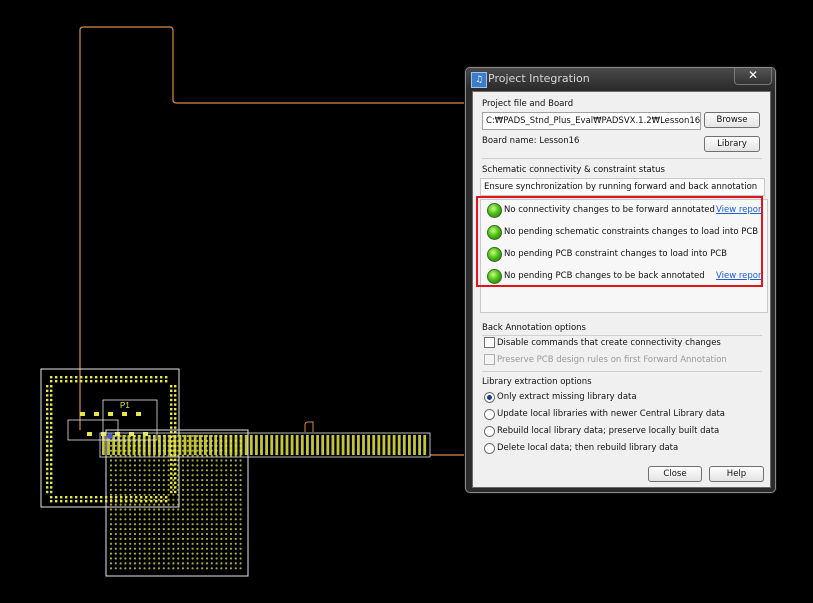 This screenshot has height=603, width=813. Describe the element at coordinates (253, 433) in the screenshot. I see `connector-strip` at that location.